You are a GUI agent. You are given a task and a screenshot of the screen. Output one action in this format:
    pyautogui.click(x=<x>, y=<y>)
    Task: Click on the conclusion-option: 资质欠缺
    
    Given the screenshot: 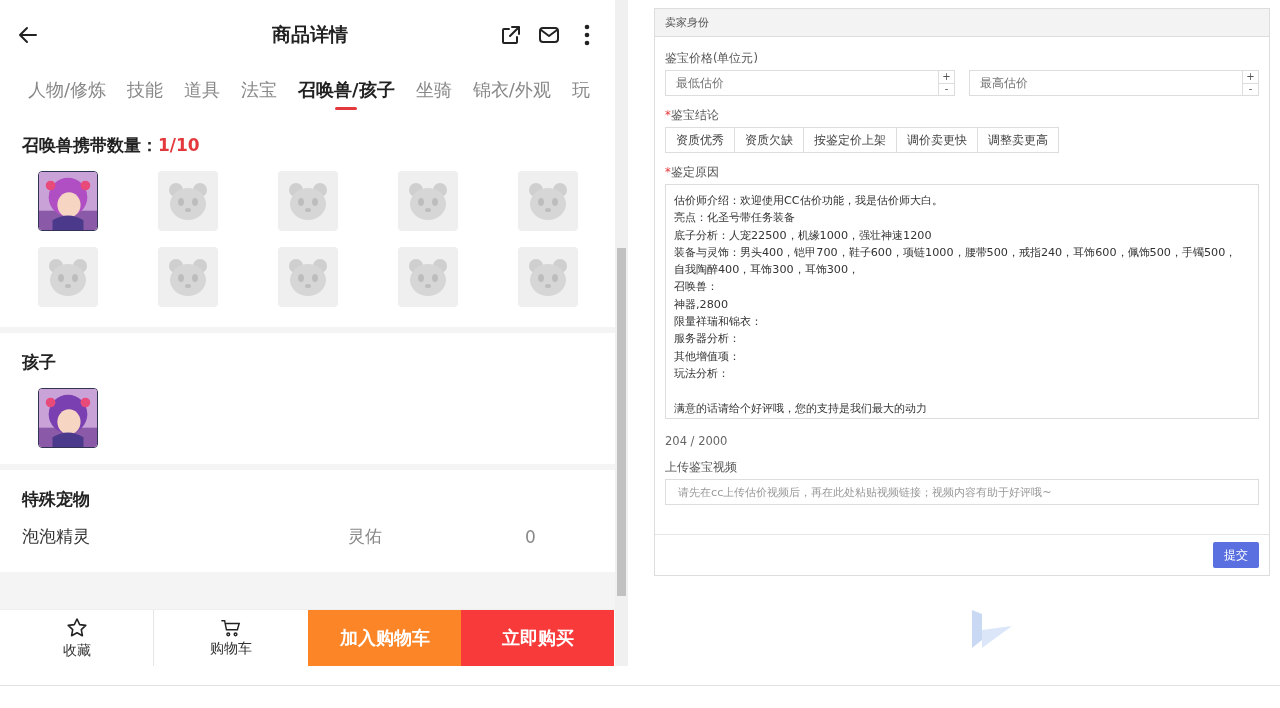 What is the action you would take?
    pyautogui.click(x=769, y=140)
    